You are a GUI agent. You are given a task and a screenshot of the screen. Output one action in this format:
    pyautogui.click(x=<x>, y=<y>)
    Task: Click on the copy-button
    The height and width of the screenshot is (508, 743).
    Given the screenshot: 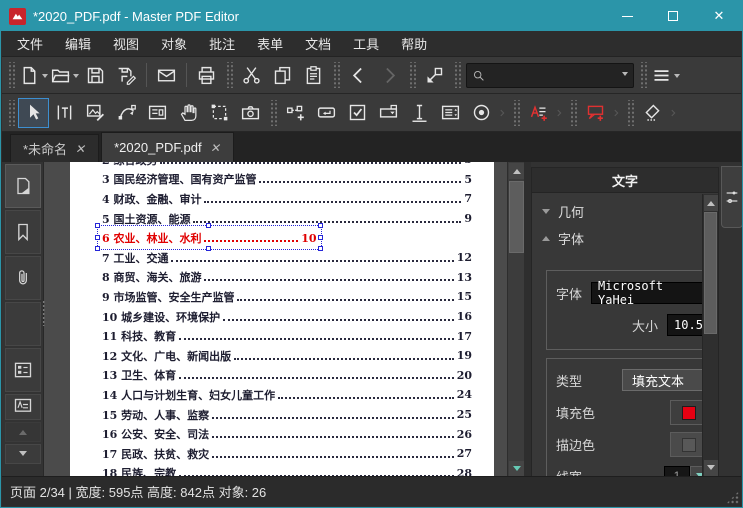 What is the action you would take?
    pyautogui.click(x=282, y=75)
    